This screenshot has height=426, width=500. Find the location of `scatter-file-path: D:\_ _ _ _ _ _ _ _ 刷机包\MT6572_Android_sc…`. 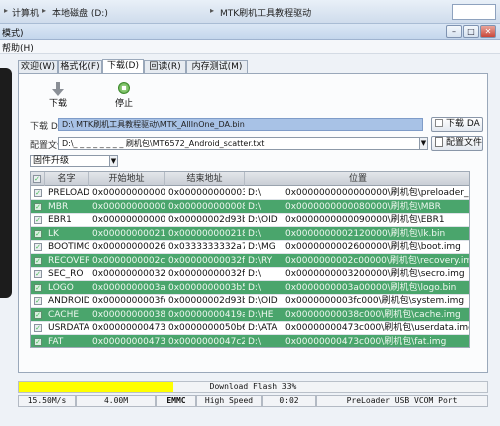

scatter-file-path: D:\_ _ _ _ _ _ _ _ 刷机包\MT6572_Android_sc… is located at coordinates (239, 143).